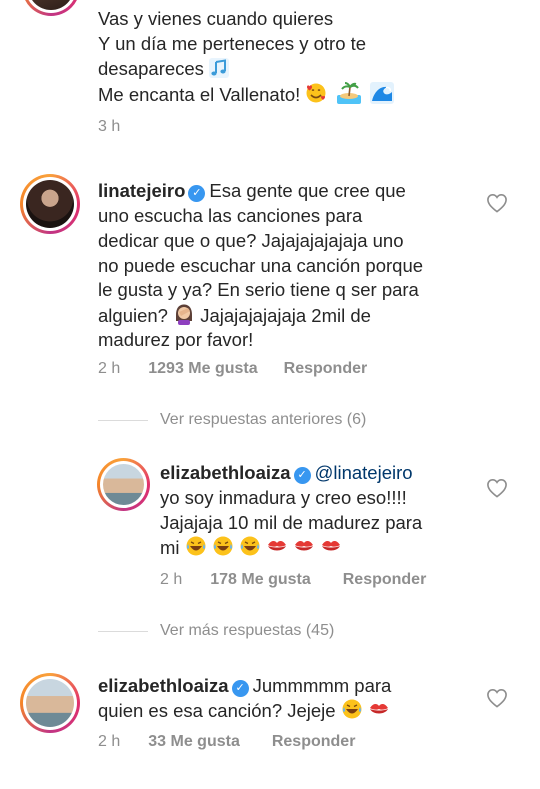  I want to click on smiling-face-hearts-icon, so click(316, 93).